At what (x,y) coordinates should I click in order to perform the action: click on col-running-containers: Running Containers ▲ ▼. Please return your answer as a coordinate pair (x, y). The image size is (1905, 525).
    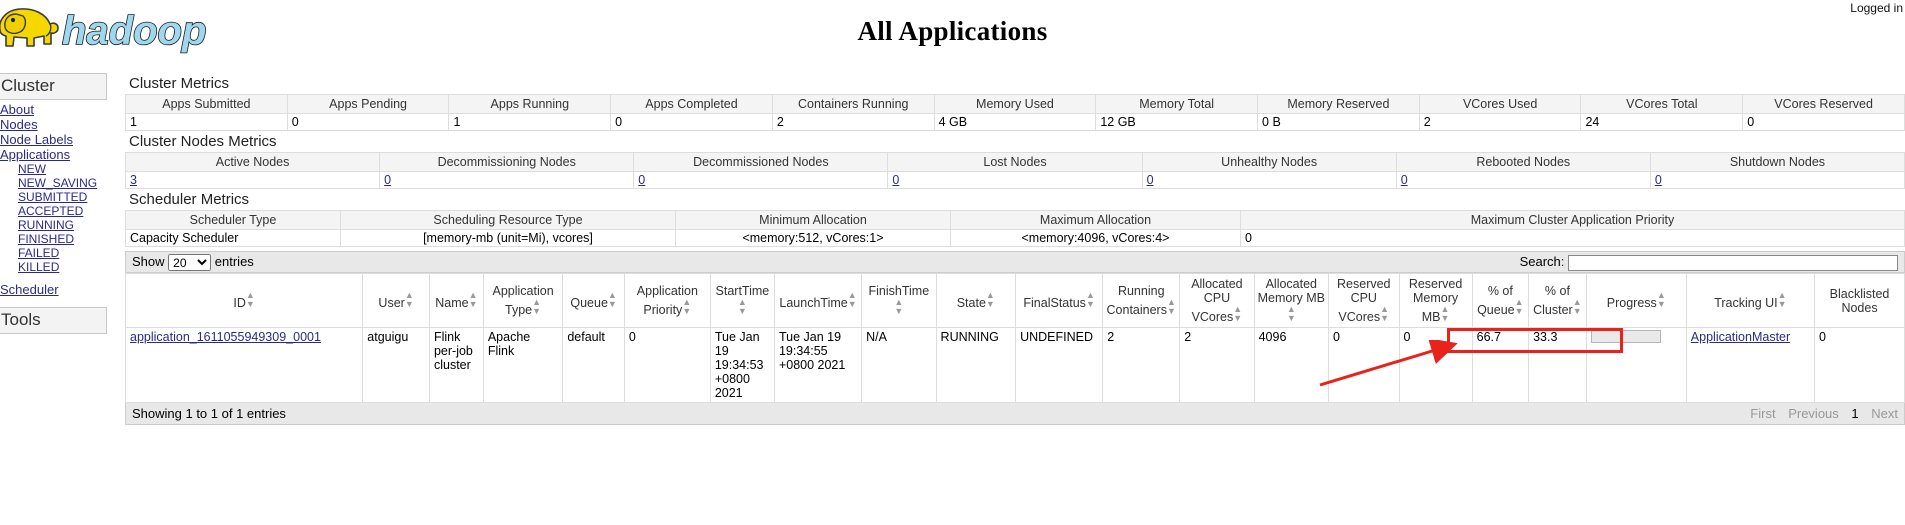
    Looking at the image, I should click on (1141, 300).